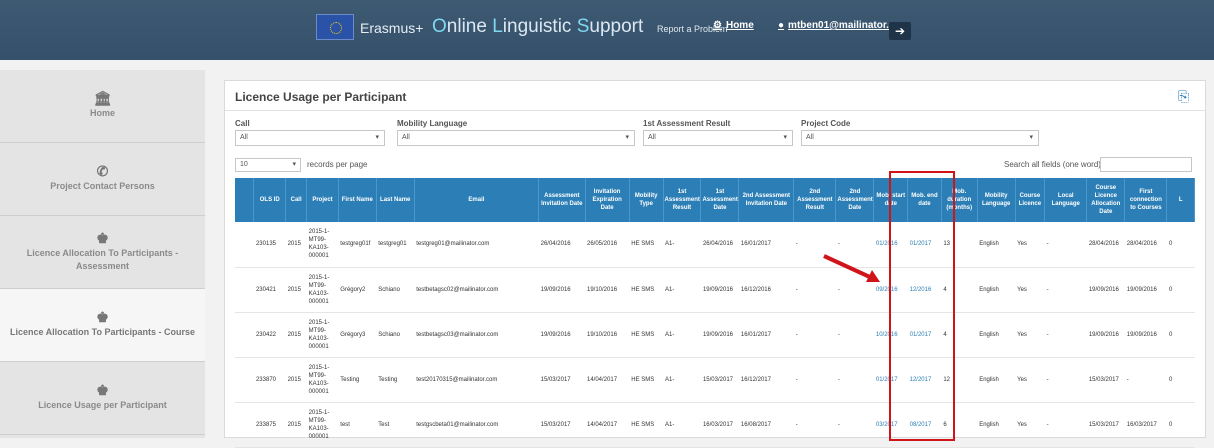  Describe the element at coordinates (1030, 200) in the screenshot. I see `column-header: Course Licence` at that location.